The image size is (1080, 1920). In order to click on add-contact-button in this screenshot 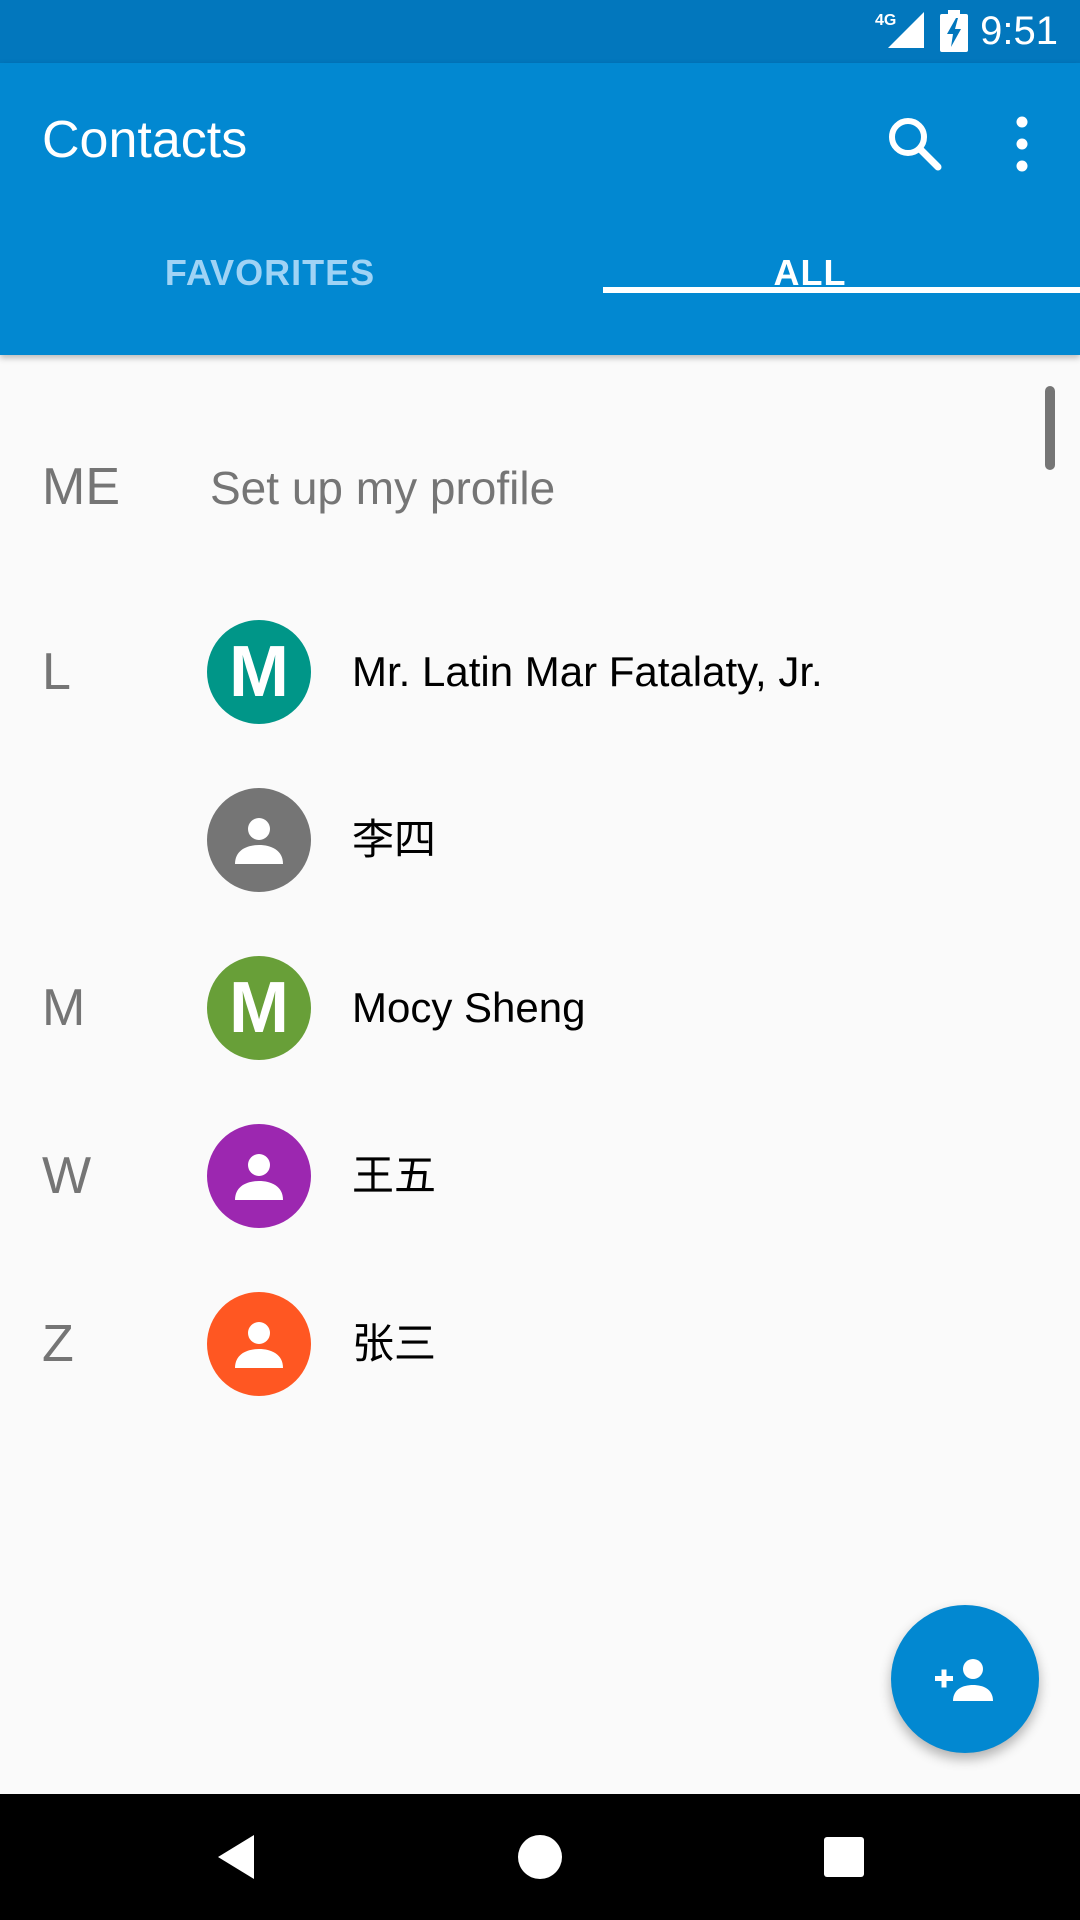, I will do `click(965, 1679)`.